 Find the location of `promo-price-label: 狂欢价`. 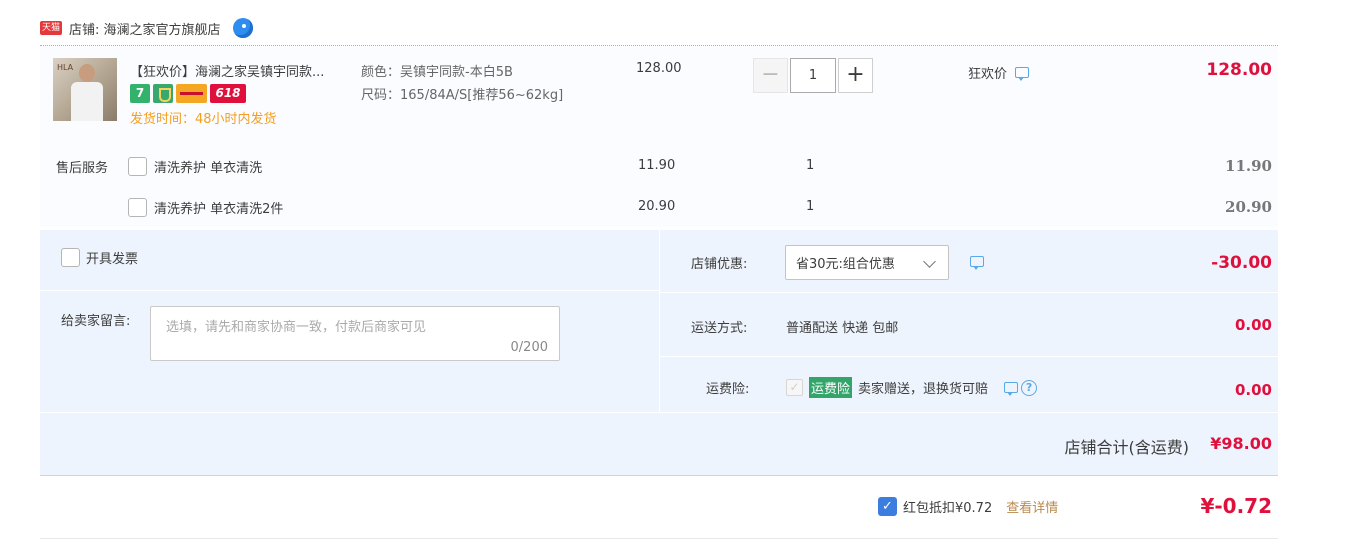

promo-price-label: 狂欢价 is located at coordinates (999, 72).